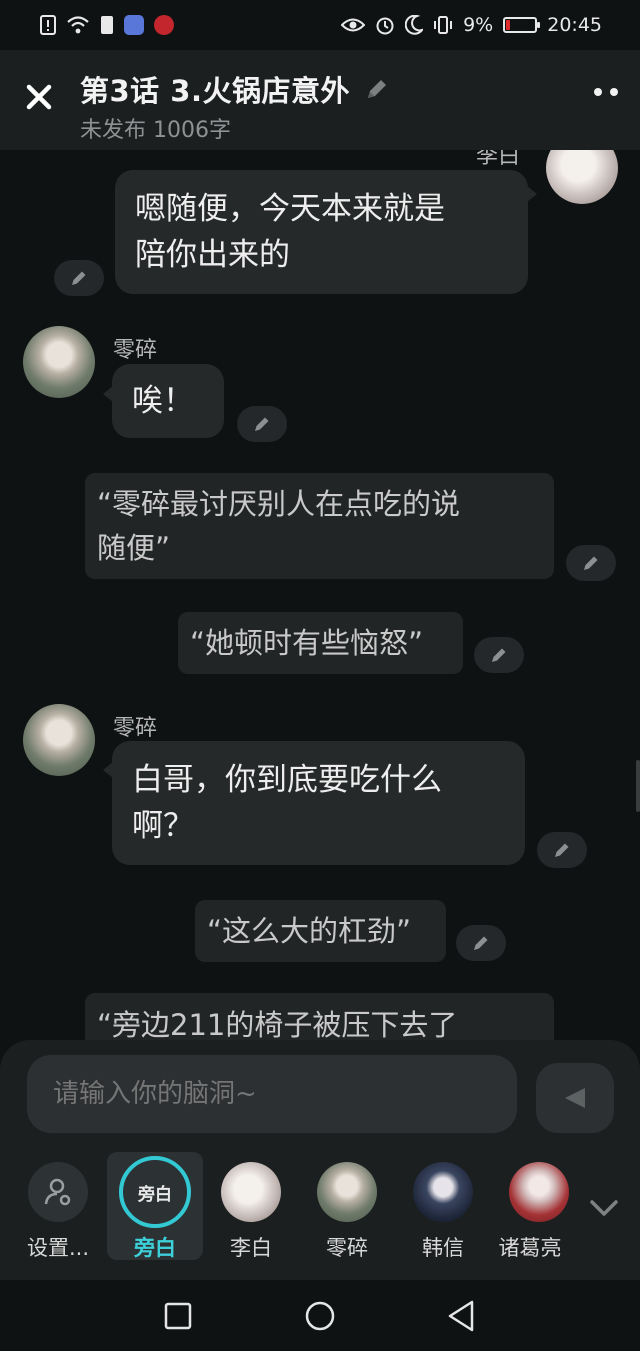  I want to click on role-hanxin-avatar, so click(443, 1192).